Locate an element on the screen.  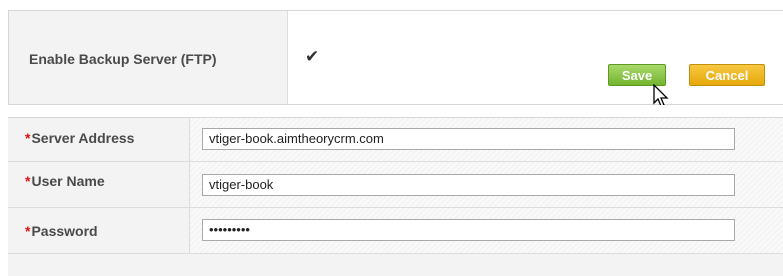
password-value-cell: ••••••••• is located at coordinates (486, 230).